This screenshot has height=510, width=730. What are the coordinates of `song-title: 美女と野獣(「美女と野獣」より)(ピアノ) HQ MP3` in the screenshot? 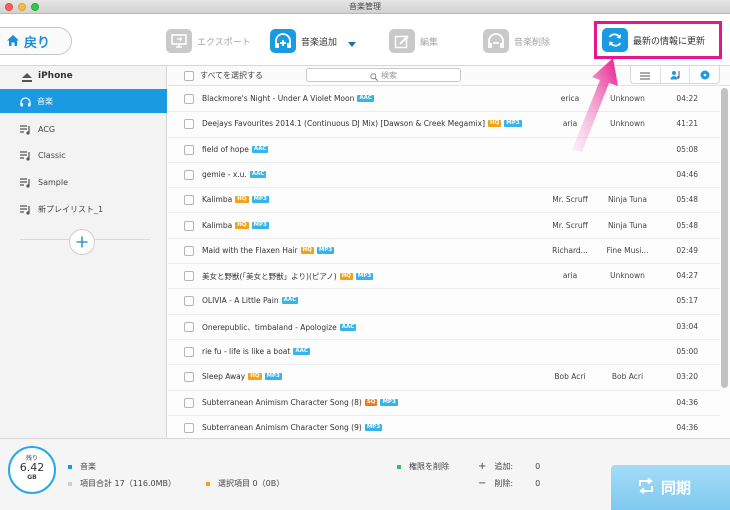 It's located at (288, 276).